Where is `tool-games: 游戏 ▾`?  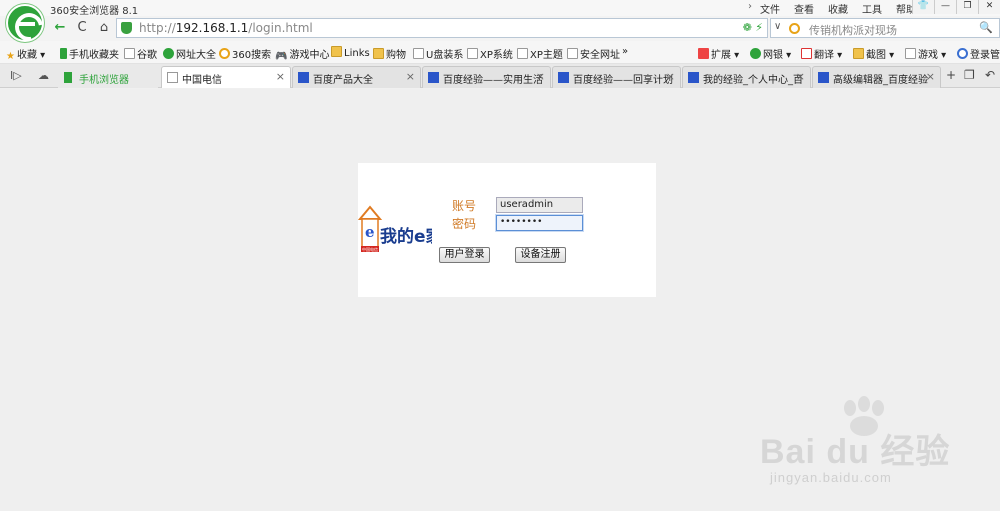
tool-games: 游戏 ▾ is located at coordinates (925, 53).